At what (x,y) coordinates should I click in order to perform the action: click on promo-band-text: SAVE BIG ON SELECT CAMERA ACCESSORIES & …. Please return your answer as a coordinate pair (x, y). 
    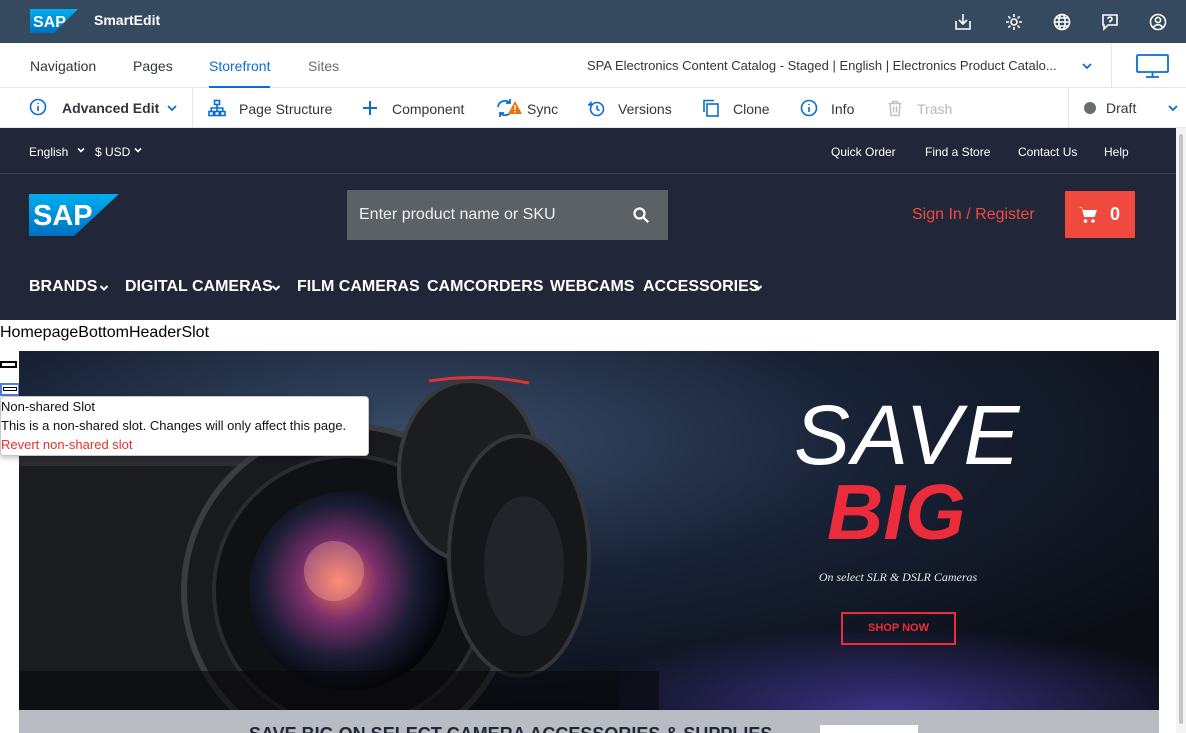
    Looking at the image, I should click on (510, 728).